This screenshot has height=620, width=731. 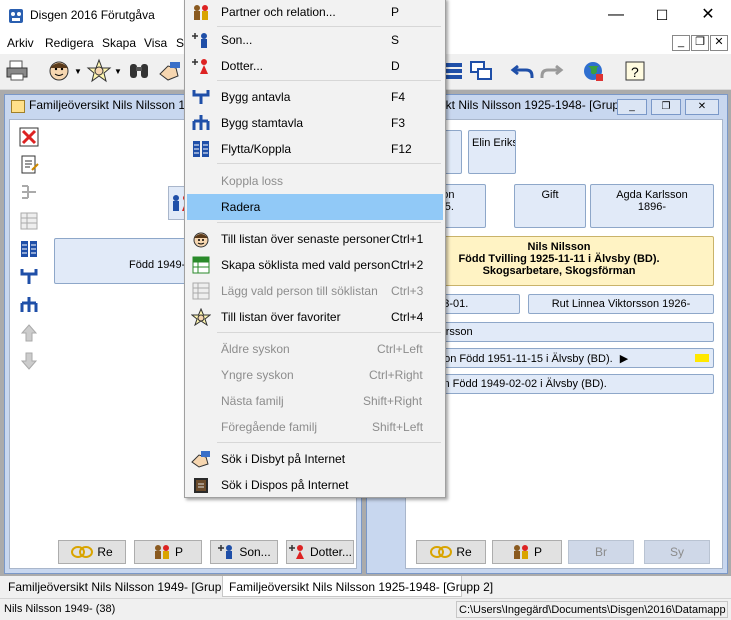 What do you see at coordinates (407, 317) in the screenshot?
I see `menu-item-shortcut: Ctrl+4` at bounding box center [407, 317].